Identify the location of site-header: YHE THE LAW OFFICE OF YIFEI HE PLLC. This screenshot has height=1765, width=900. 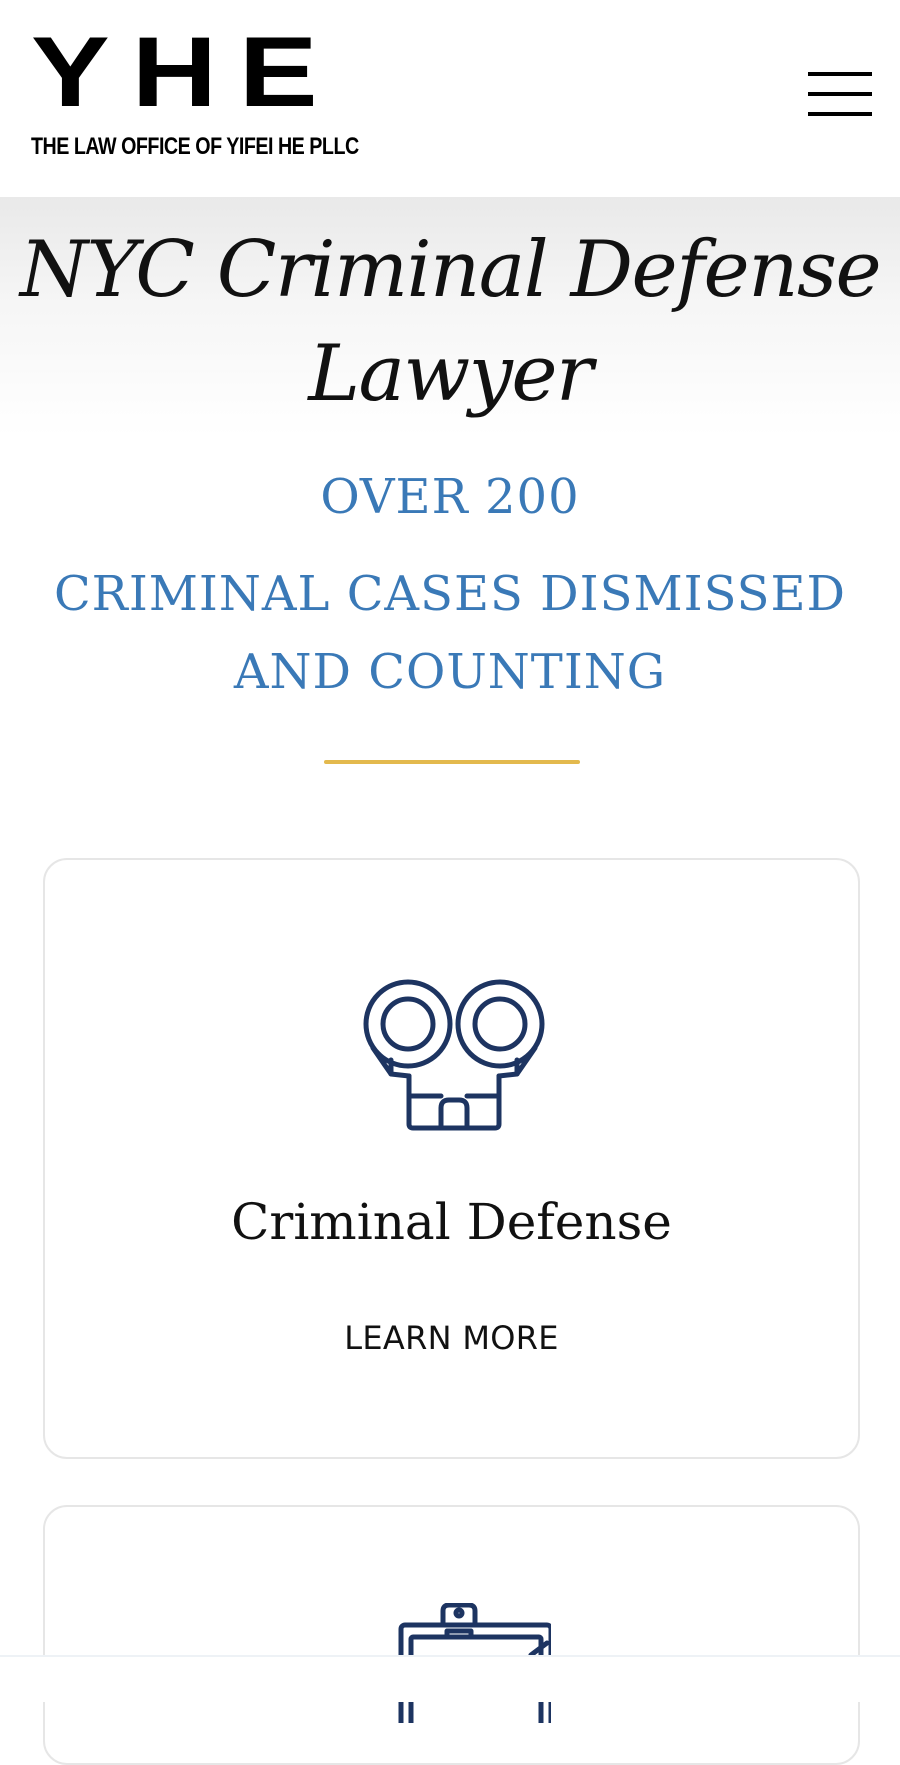
(450, 98).